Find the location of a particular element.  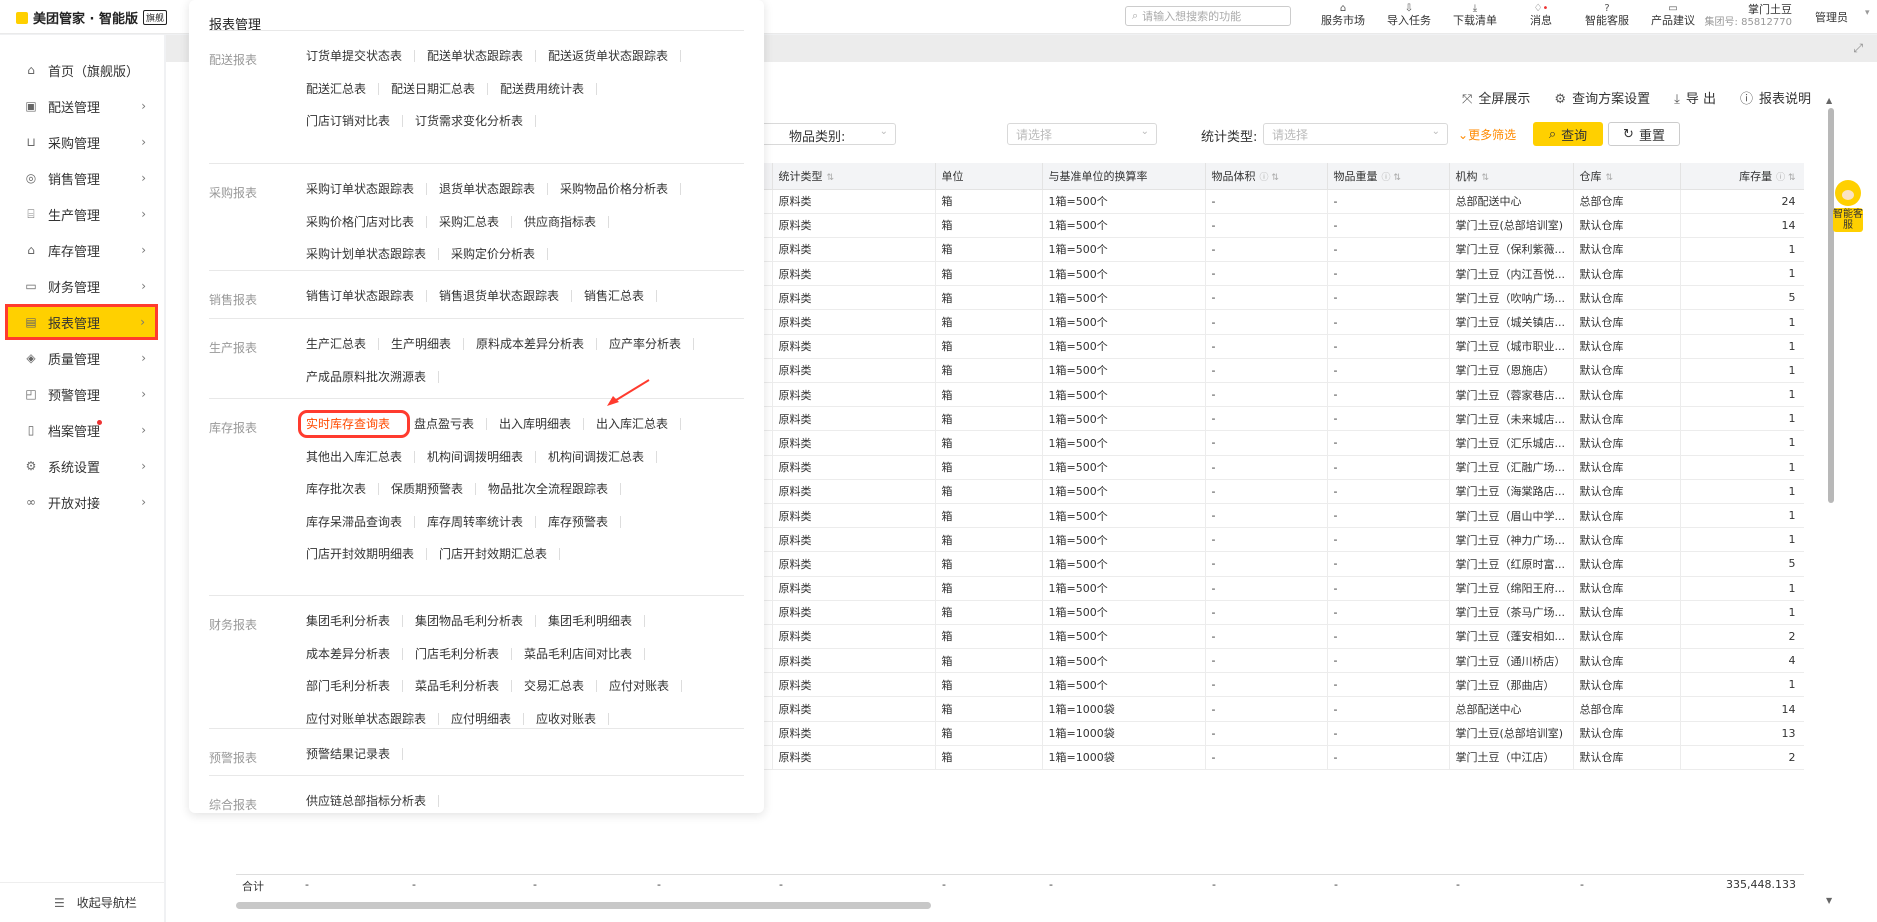

sidebar-item-inventory: ⌂ 库存管理 › is located at coordinates (82, 250).